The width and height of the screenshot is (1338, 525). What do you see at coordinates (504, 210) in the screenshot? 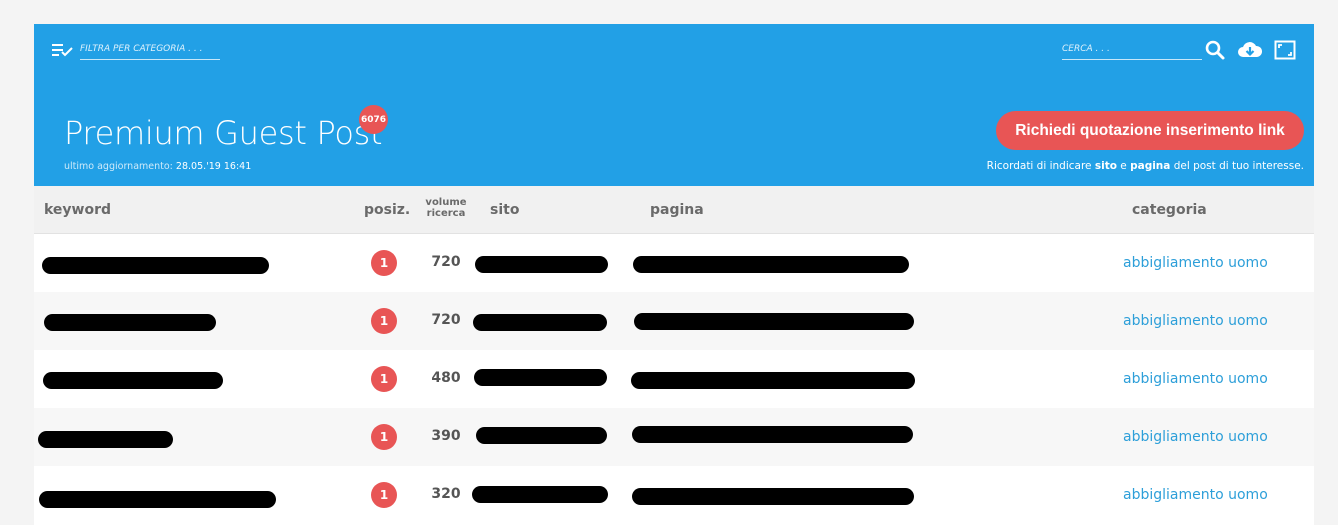
I see `col-sito: sito` at bounding box center [504, 210].